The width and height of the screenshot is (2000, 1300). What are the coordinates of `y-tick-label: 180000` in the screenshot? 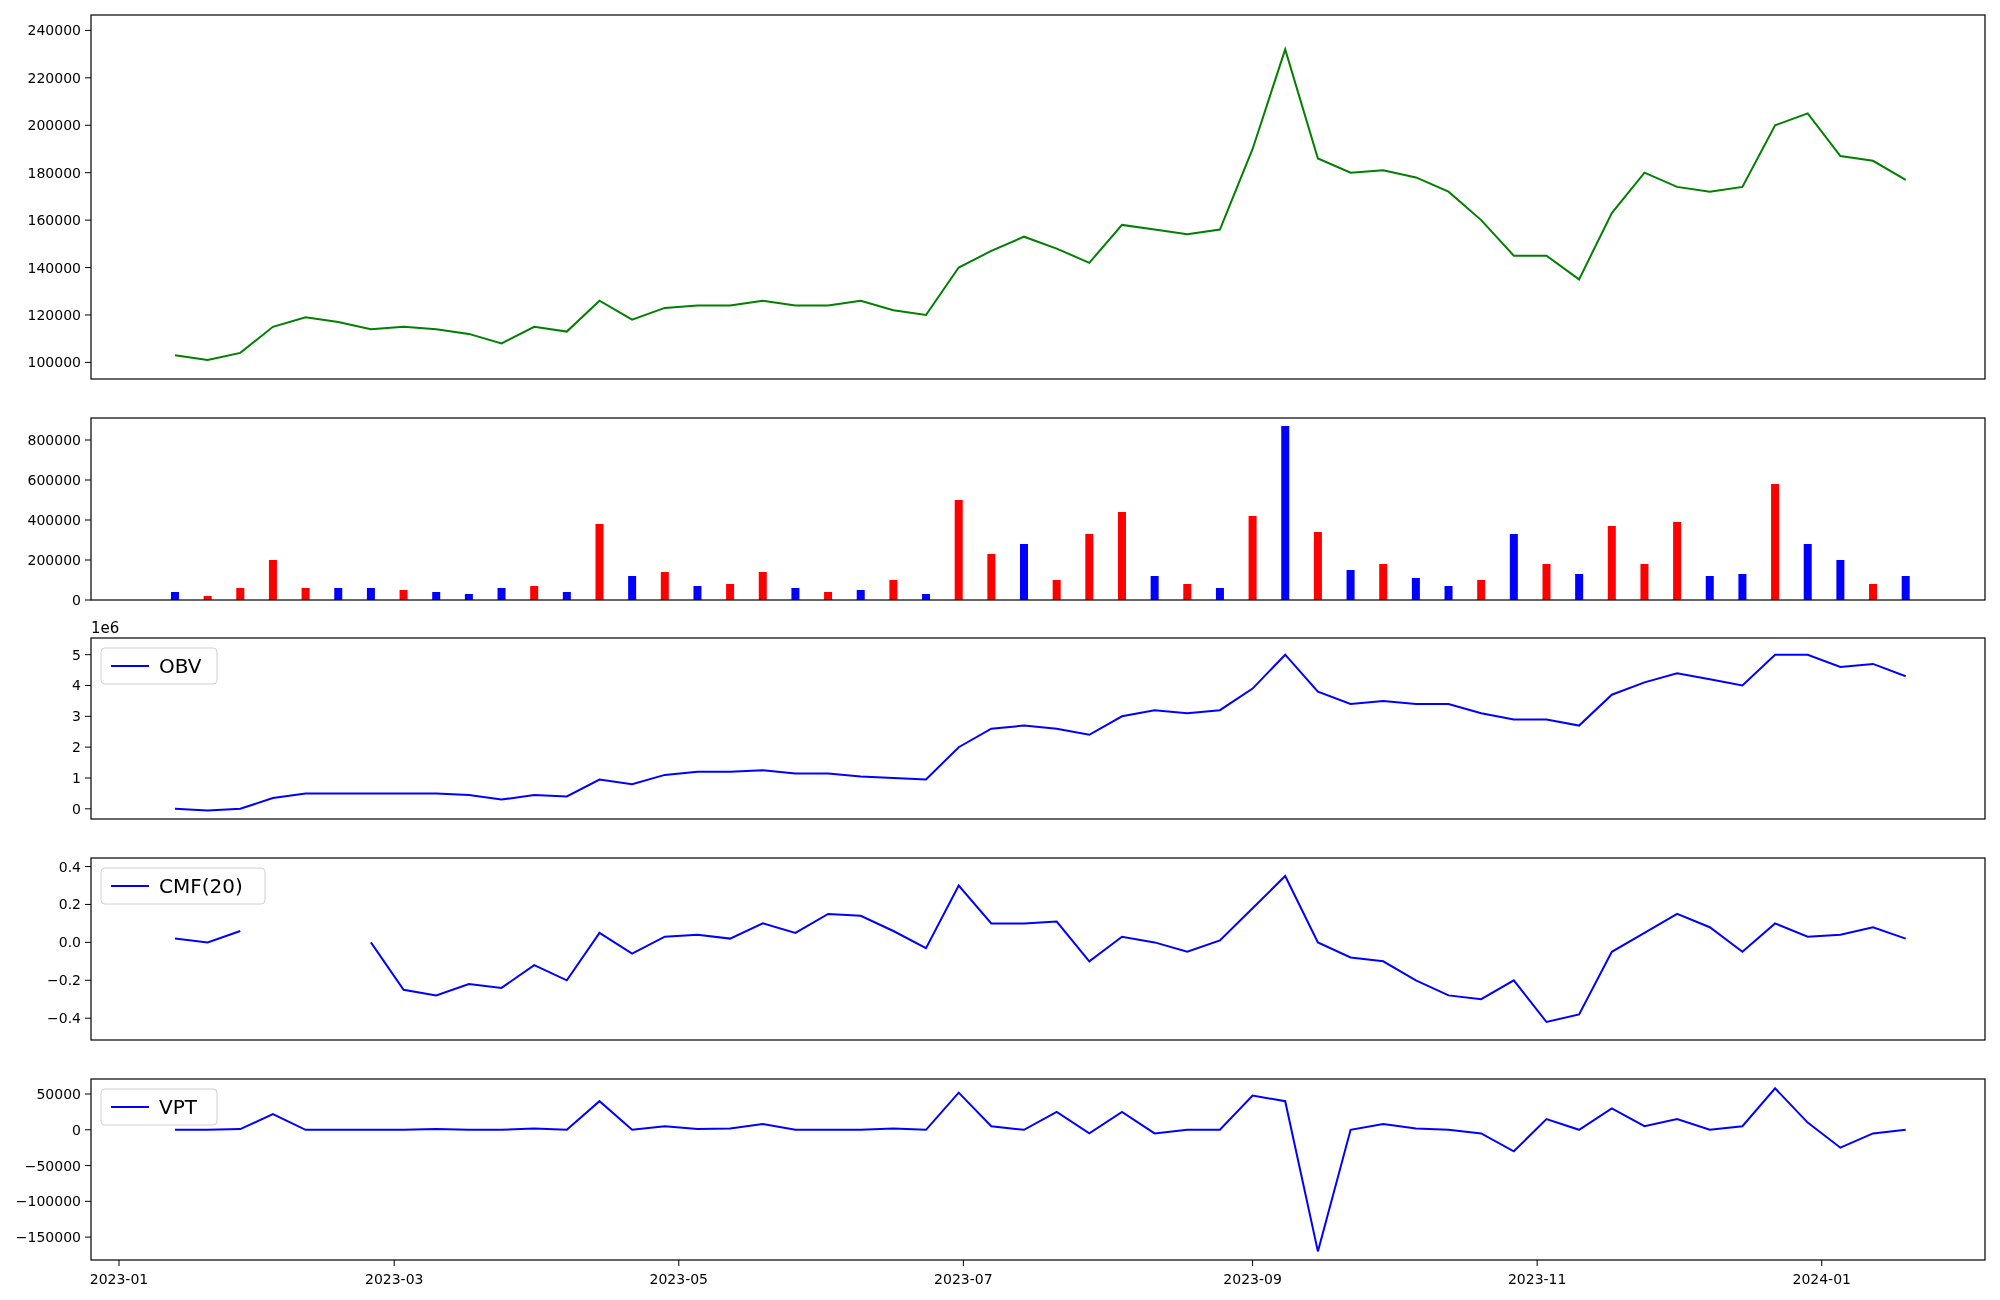 It's located at (54, 172).